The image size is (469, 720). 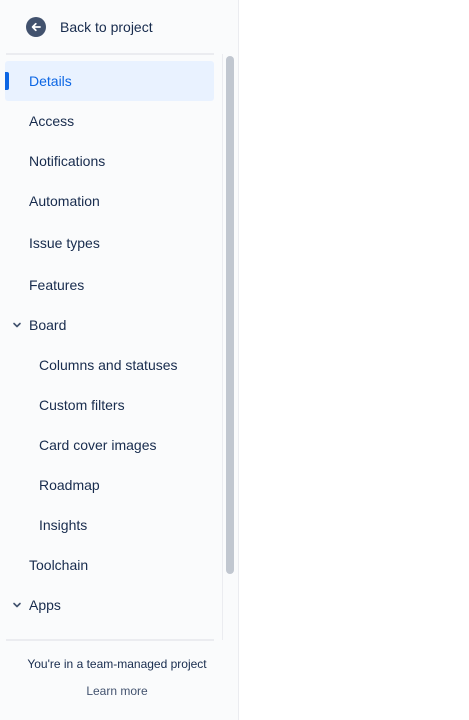 What do you see at coordinates (57, 285) in the screenshot?
I see `sidebar-item-label: Features` at bounding box center [57, 285].